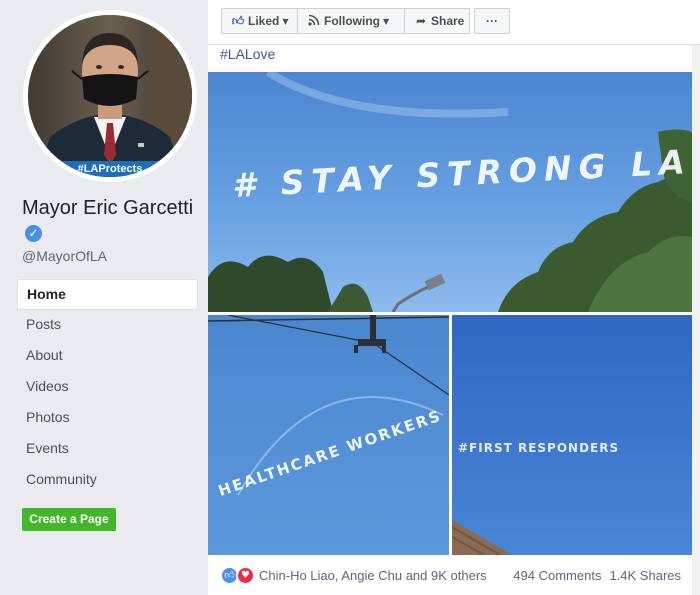  I want to click on thumbs-up-icon: 👍︎, so click(238, 21).